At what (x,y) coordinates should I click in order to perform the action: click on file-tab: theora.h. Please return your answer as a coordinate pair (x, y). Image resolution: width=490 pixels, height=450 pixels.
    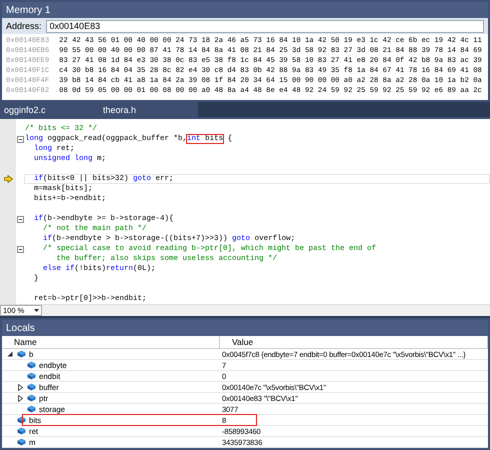
    Looking at the image, I should click on (148, 109).